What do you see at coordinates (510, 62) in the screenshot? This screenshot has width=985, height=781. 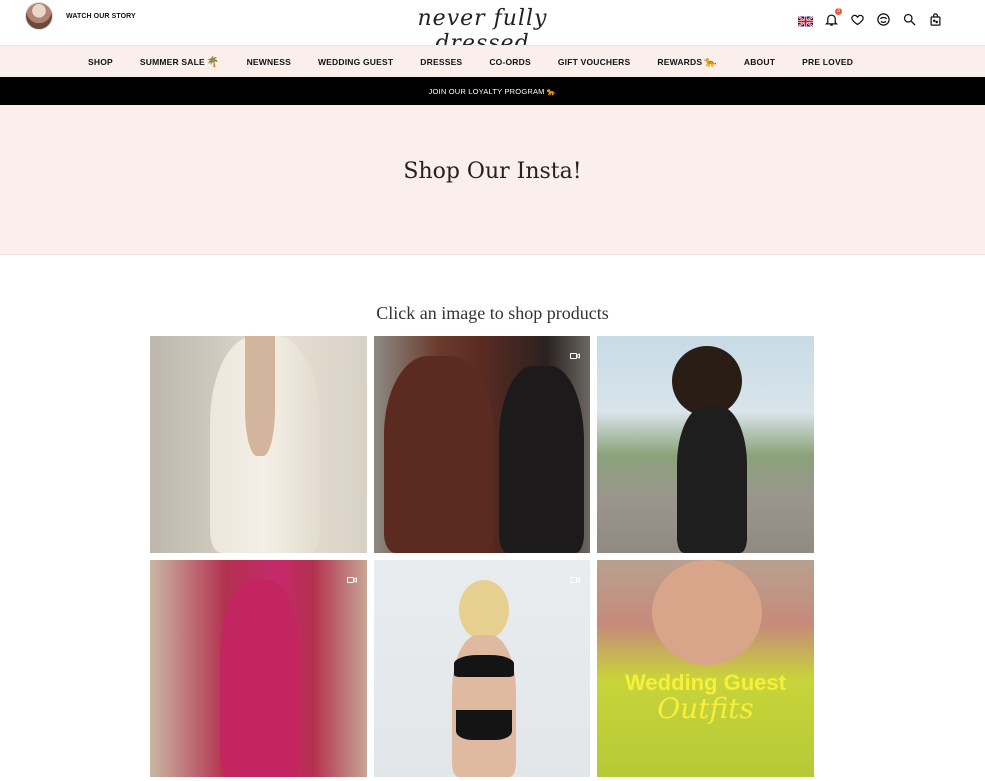 I see `nav-item-co-ords: CO-ORDS` at bounding box center [510, 62].